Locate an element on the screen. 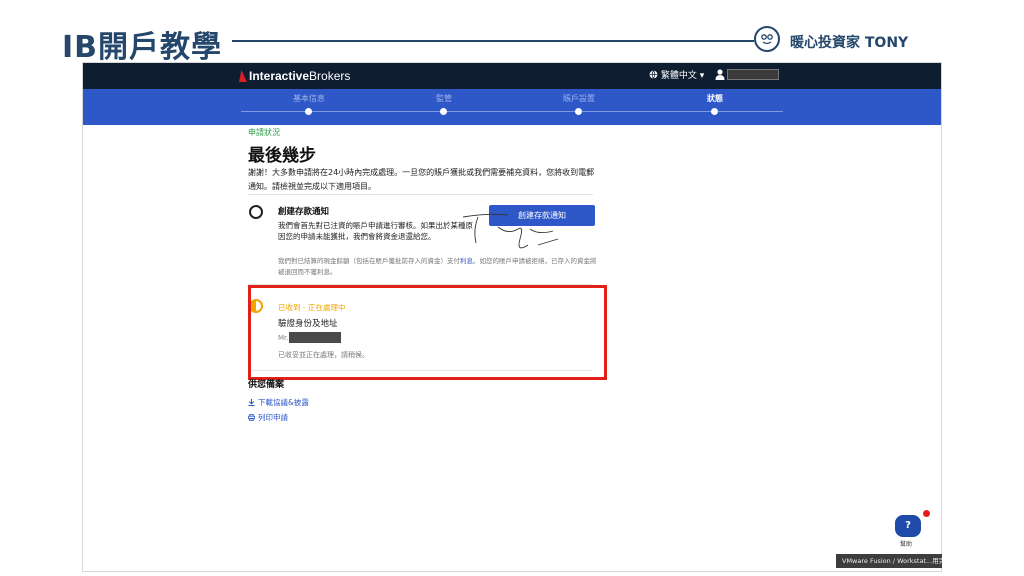 Image resolution: width=1024 pixels, height=576 pixels. help-label: 幫助 is located at coordinates (906, 544).